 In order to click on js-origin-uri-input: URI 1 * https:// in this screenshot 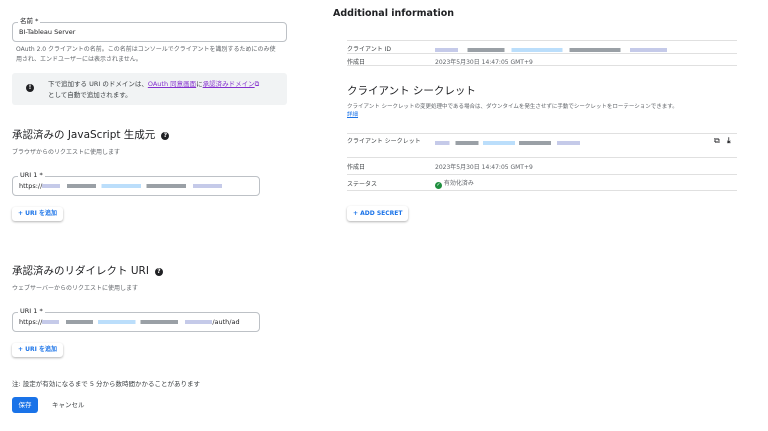, I will do `click(136, 183)`.